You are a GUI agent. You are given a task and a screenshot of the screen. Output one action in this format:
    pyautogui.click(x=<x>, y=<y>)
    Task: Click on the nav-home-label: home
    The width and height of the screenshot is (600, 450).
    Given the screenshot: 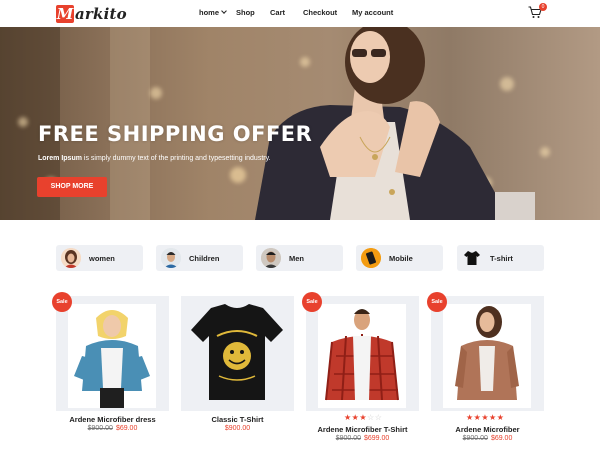 What is the action you would take?
    pyautogui.click(x=209, y=12)
    